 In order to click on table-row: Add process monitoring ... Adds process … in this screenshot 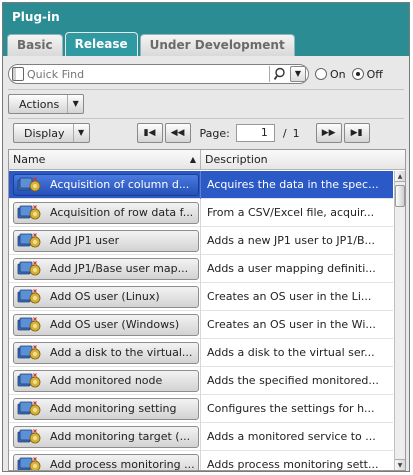, I will do `click(201, 460)`.